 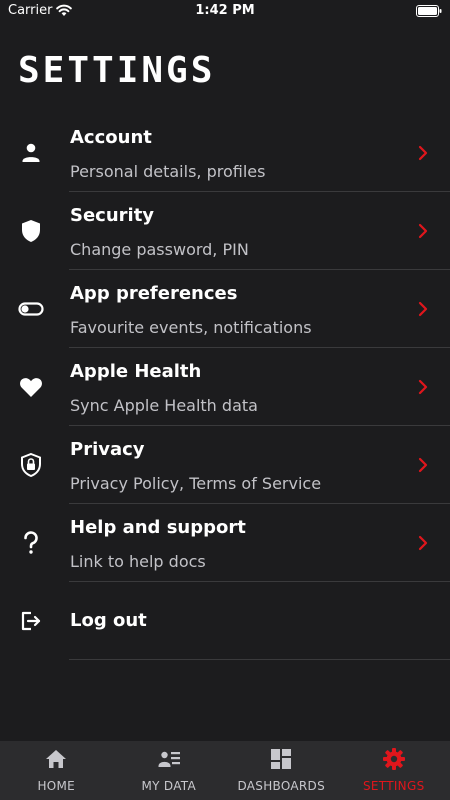 I want to click on logout-icon, so click(x=31, y=621).